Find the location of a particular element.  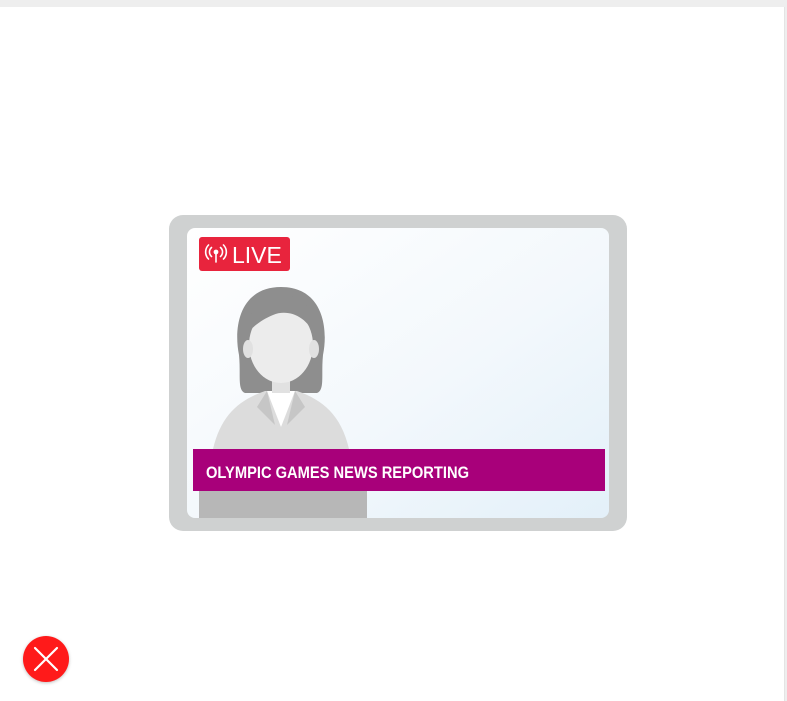

live-label: LIVE is located at coordinates (257, 255).